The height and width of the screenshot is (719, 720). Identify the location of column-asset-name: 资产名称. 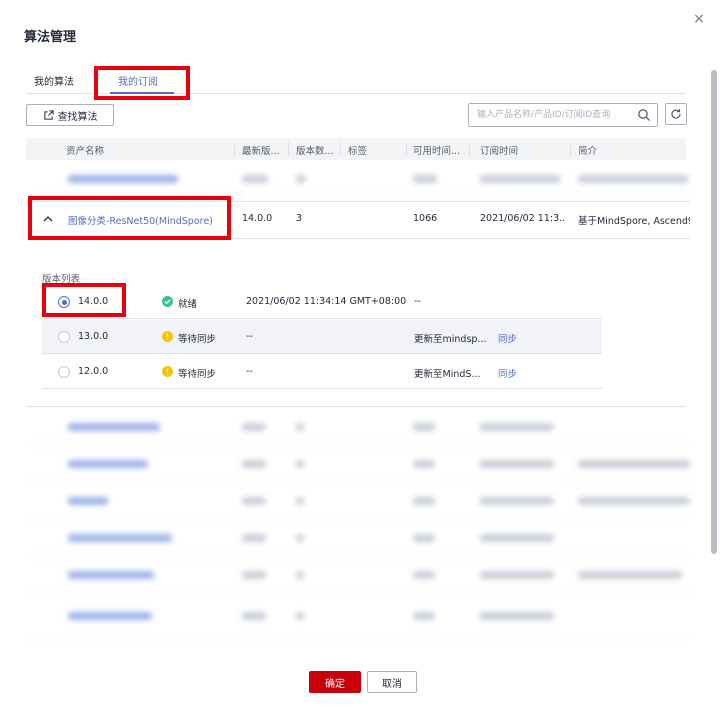
(85, 150).